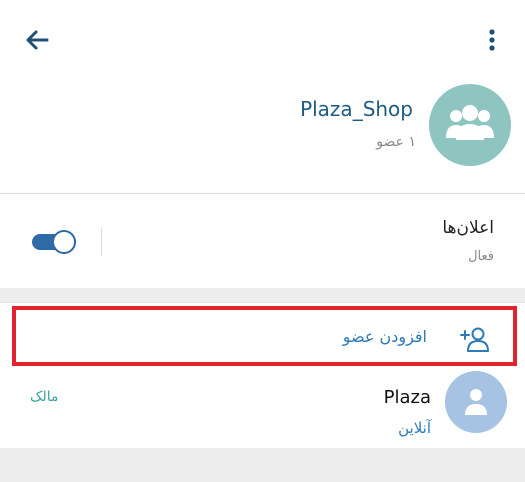 This screenshot has height=482, width=525. I want to click on user-icon, so click(476, 402).